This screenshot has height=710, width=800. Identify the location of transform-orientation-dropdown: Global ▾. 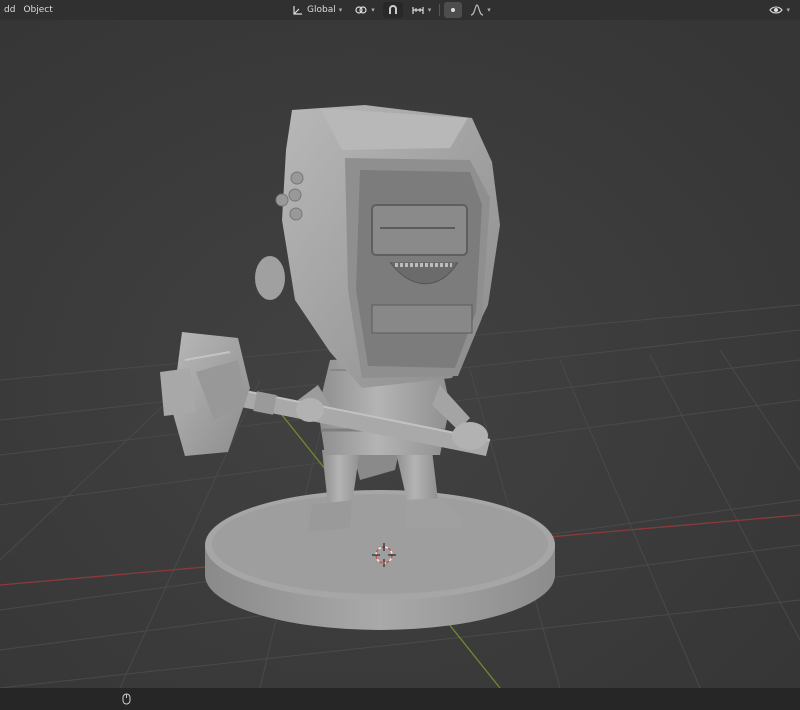
(317, 10).